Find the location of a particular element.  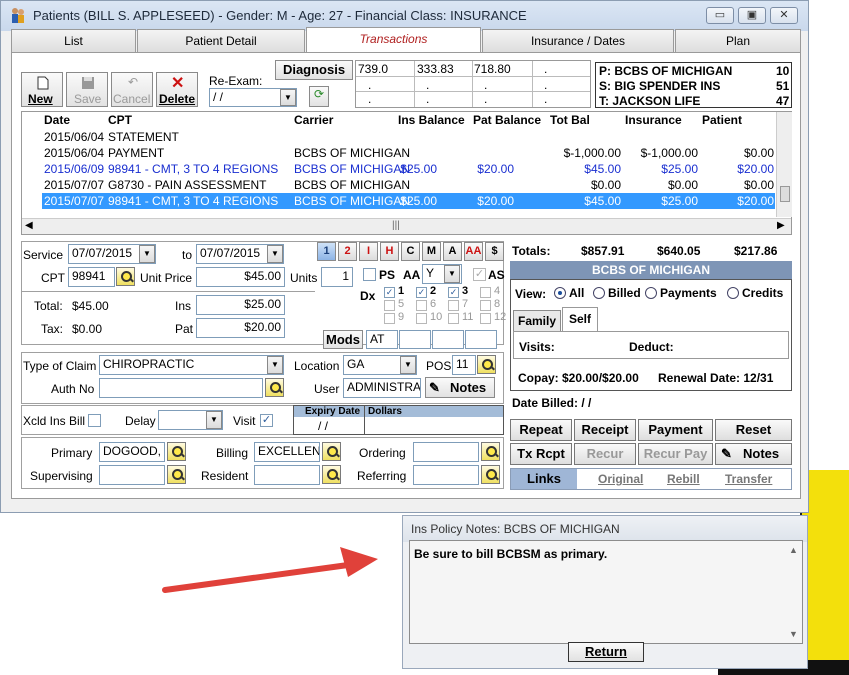

unit-price-field: $45.00 is located at coordinates (240, 277).